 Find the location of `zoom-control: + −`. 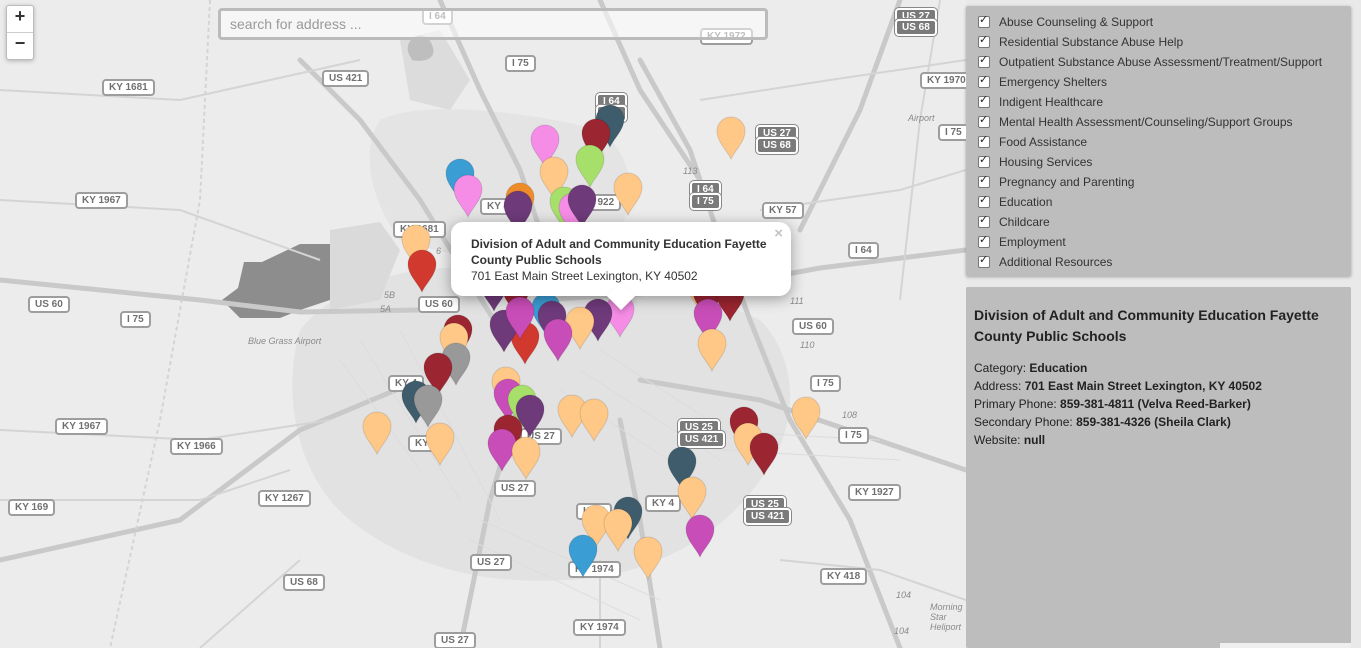

zoom-control: + − is located at coordinates (20, 32).